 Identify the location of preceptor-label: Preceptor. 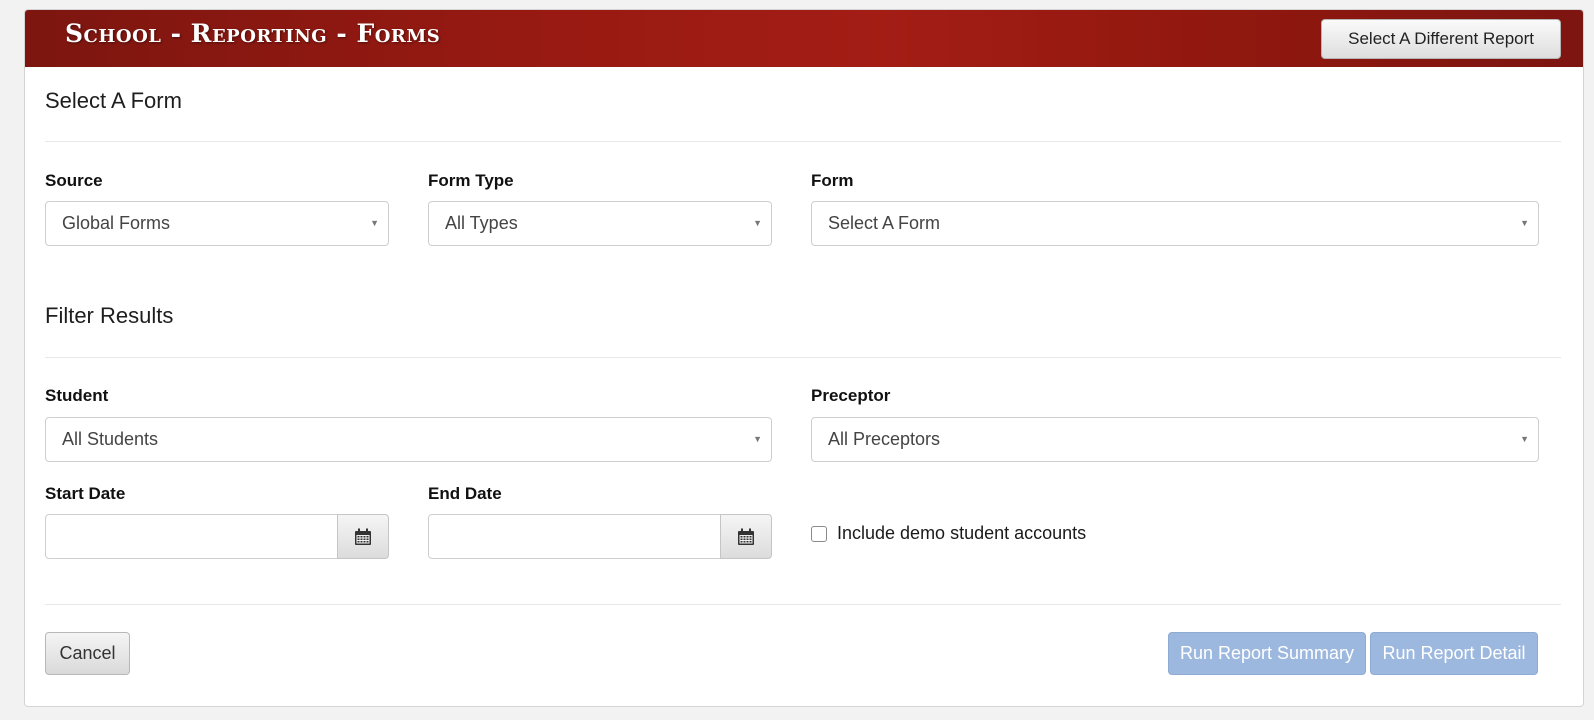
(851, 395).